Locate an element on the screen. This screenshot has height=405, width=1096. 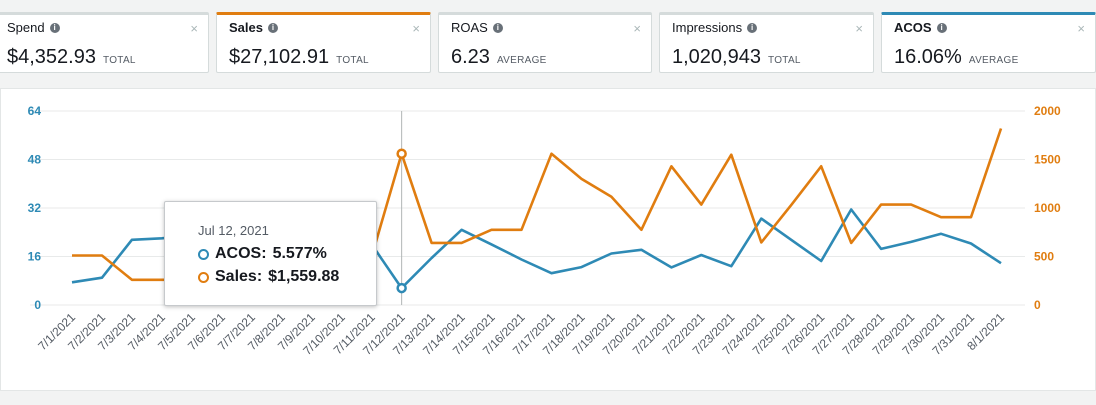
y-right-tick-label: 1000 is located at coordinates (1047, 208).